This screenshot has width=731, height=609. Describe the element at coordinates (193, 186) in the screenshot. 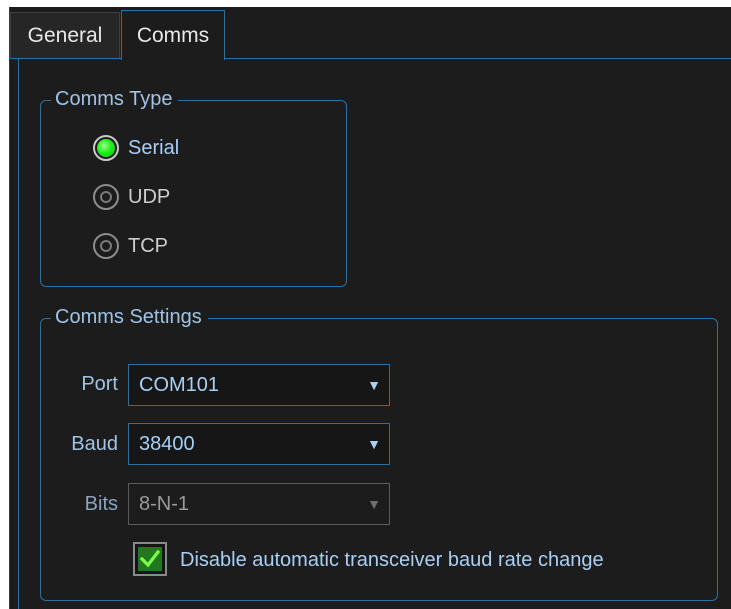

I see `comms-type-group: Comms Type` at that location.